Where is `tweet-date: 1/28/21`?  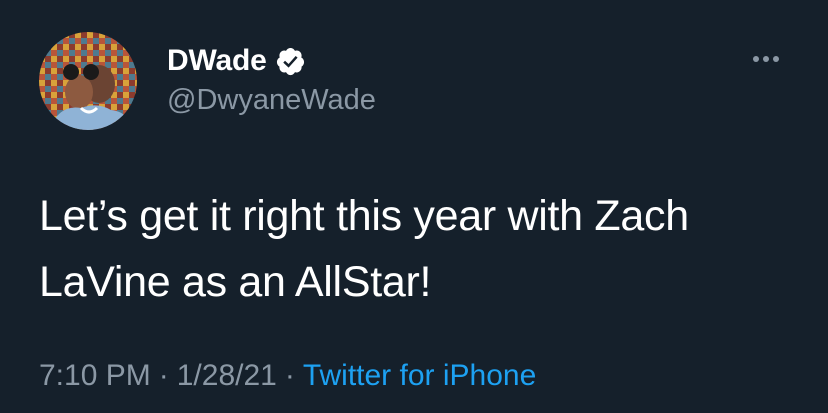
tweet-date: 1/28/21 is located at coordinates (227, 375).